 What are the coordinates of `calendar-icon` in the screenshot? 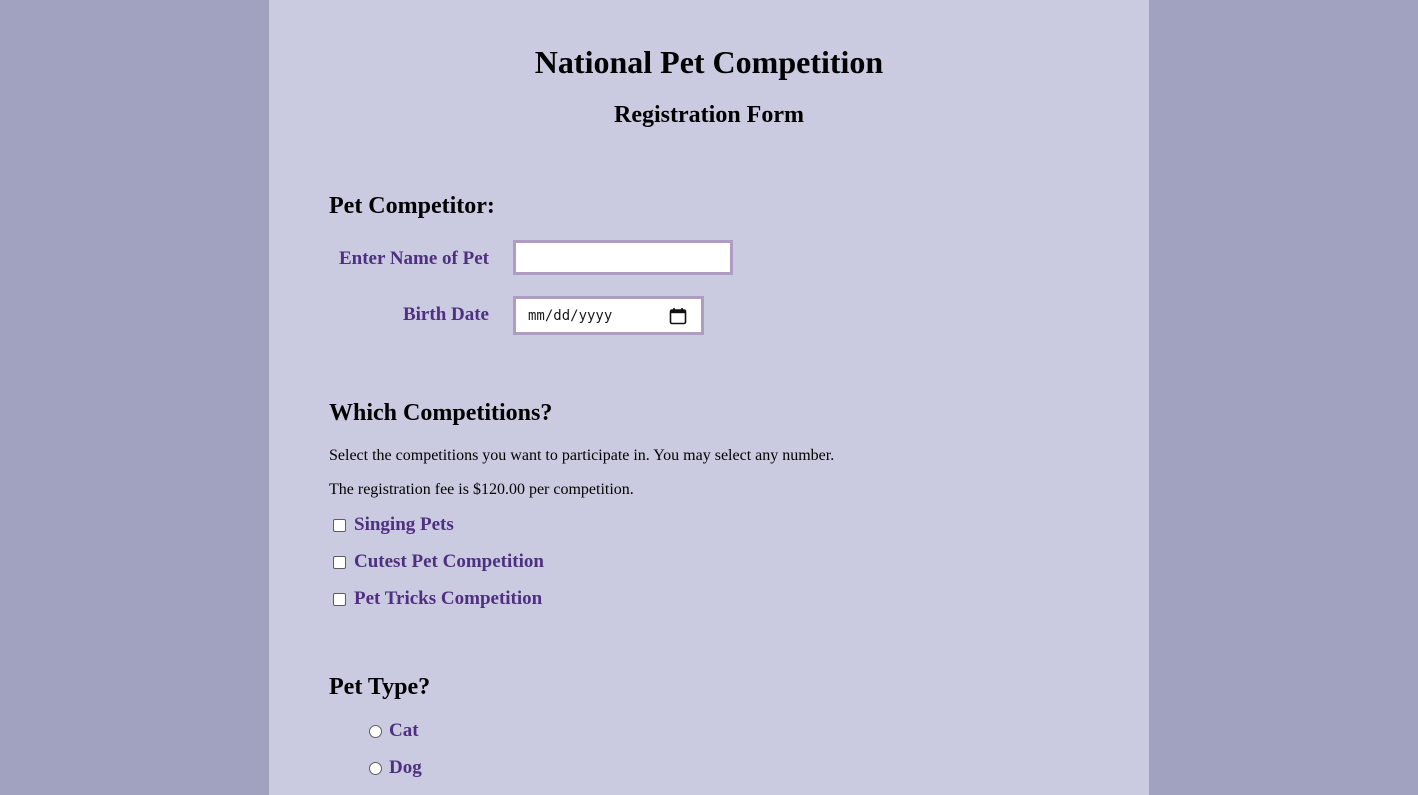 It's located at (678, 316).